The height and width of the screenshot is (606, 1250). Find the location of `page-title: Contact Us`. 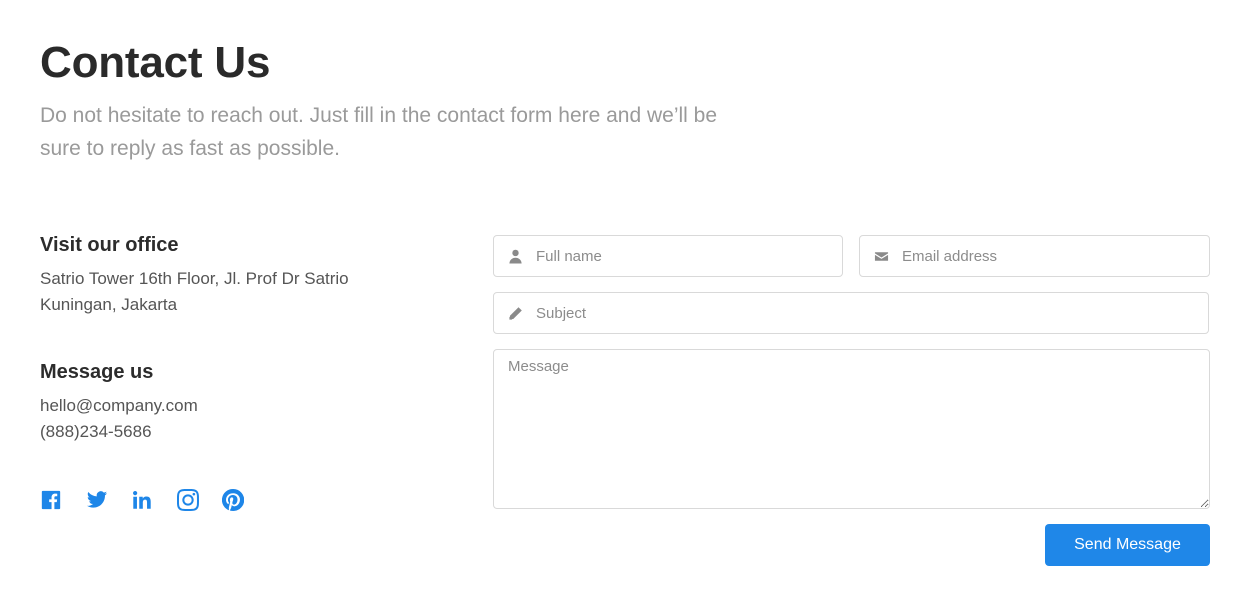

page-title: Contact Us is located at coordinates (155, 62).